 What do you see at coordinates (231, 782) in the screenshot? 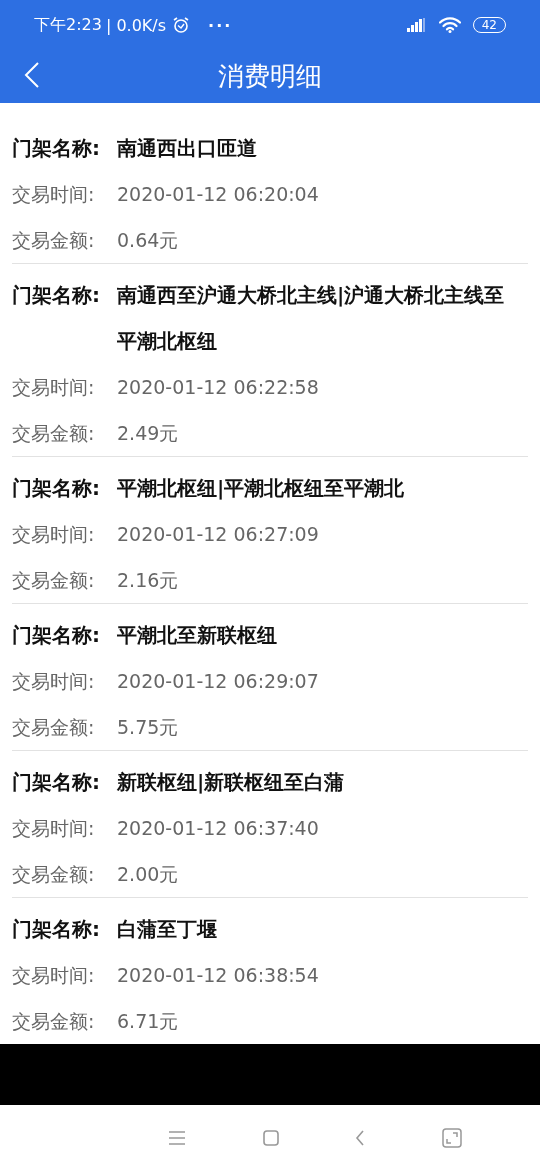
I see `field-value: 新联枢纽|新联枢纽至白蒲` at bounding box center [231, 782].